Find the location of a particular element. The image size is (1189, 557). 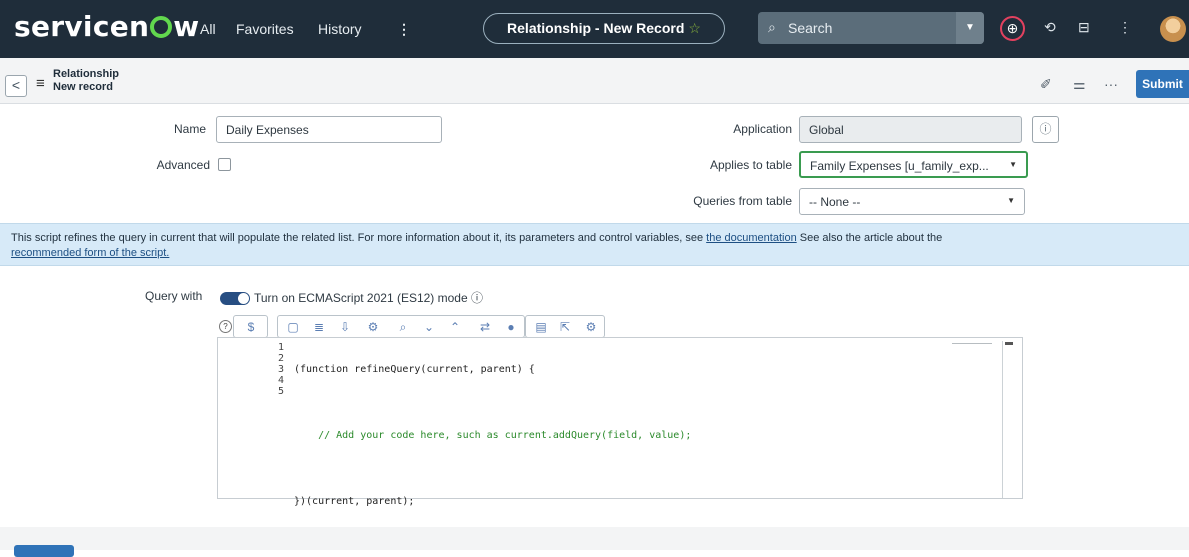

toggle-knob is located at coordinates (243, 298).